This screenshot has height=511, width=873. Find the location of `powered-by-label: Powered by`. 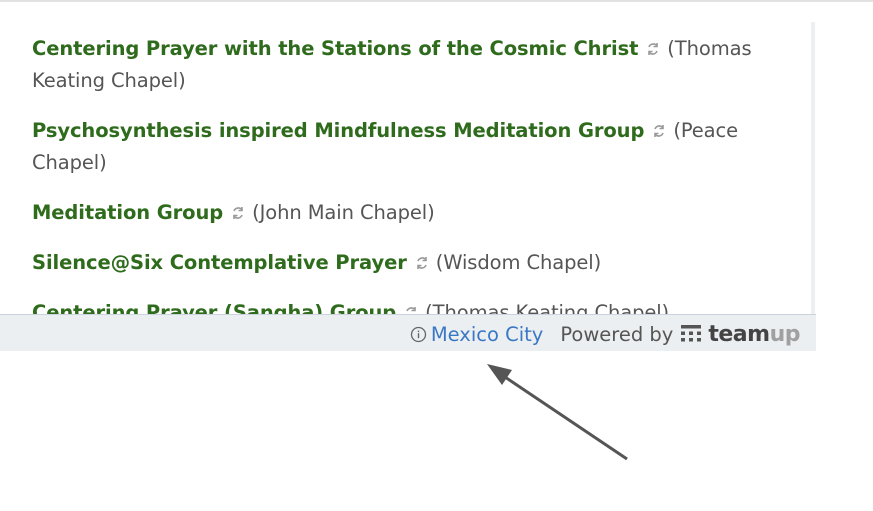

powered-by-label: Powered by is located at coordinates (617, 334).